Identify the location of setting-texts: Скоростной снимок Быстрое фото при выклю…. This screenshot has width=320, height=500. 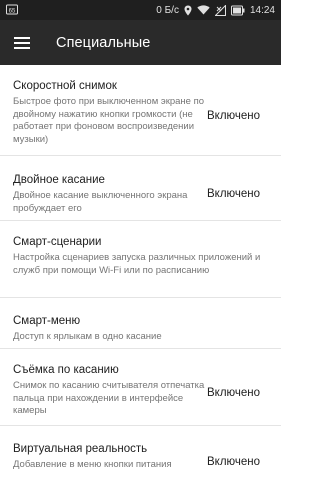
(110, 111).